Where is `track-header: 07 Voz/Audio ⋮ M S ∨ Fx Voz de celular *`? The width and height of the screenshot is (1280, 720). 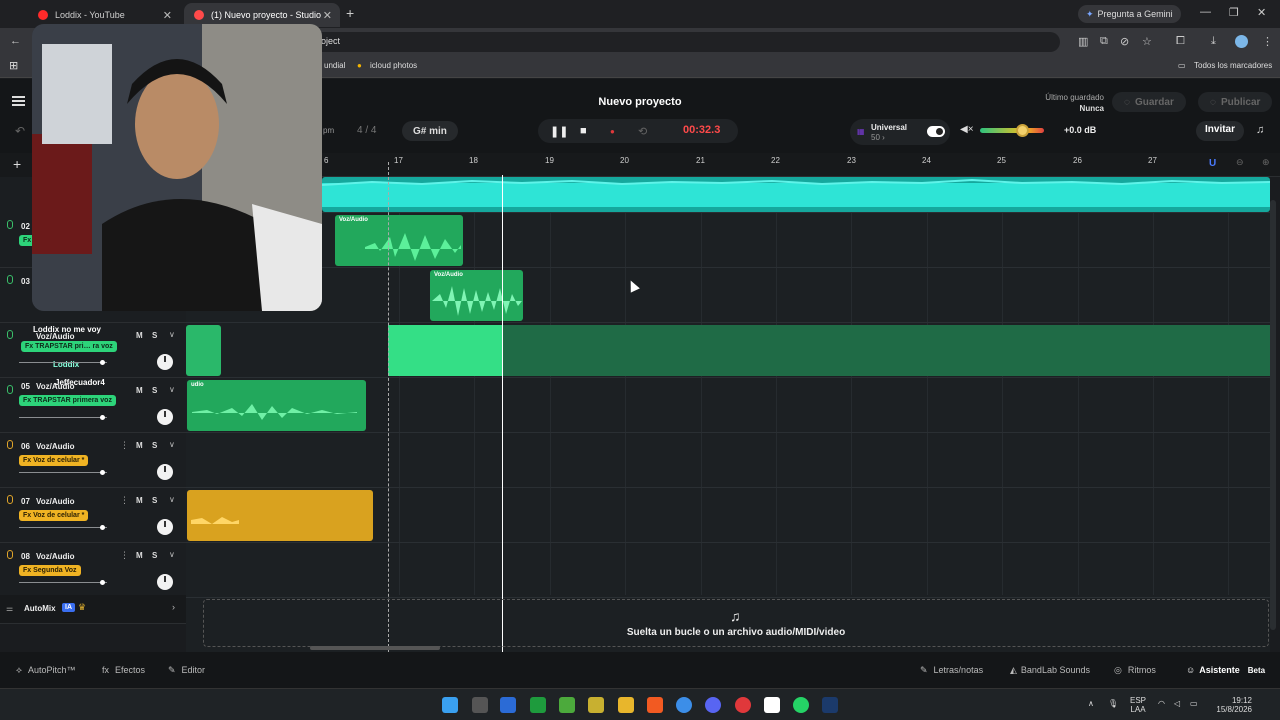 track-header: 07 Voz/Audio ⋮ M S ∨ Fx Voz de celular * is located at coordinates (93, 515).